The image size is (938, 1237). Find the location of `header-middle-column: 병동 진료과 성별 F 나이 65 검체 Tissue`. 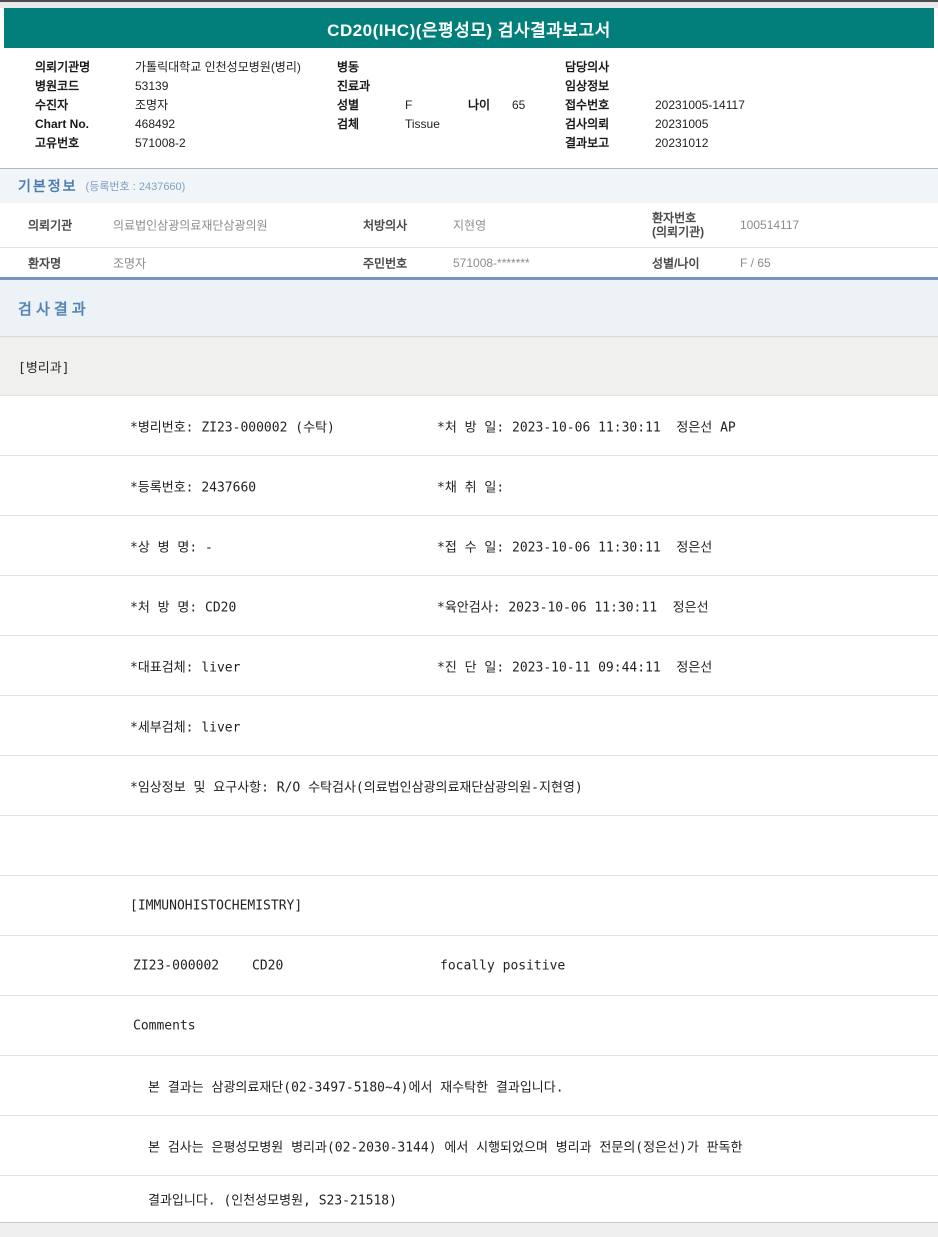

header-middle-column: 병동 진료과 성별 F 나이 65 검체 Tissue is located at coordinates (431, 95).